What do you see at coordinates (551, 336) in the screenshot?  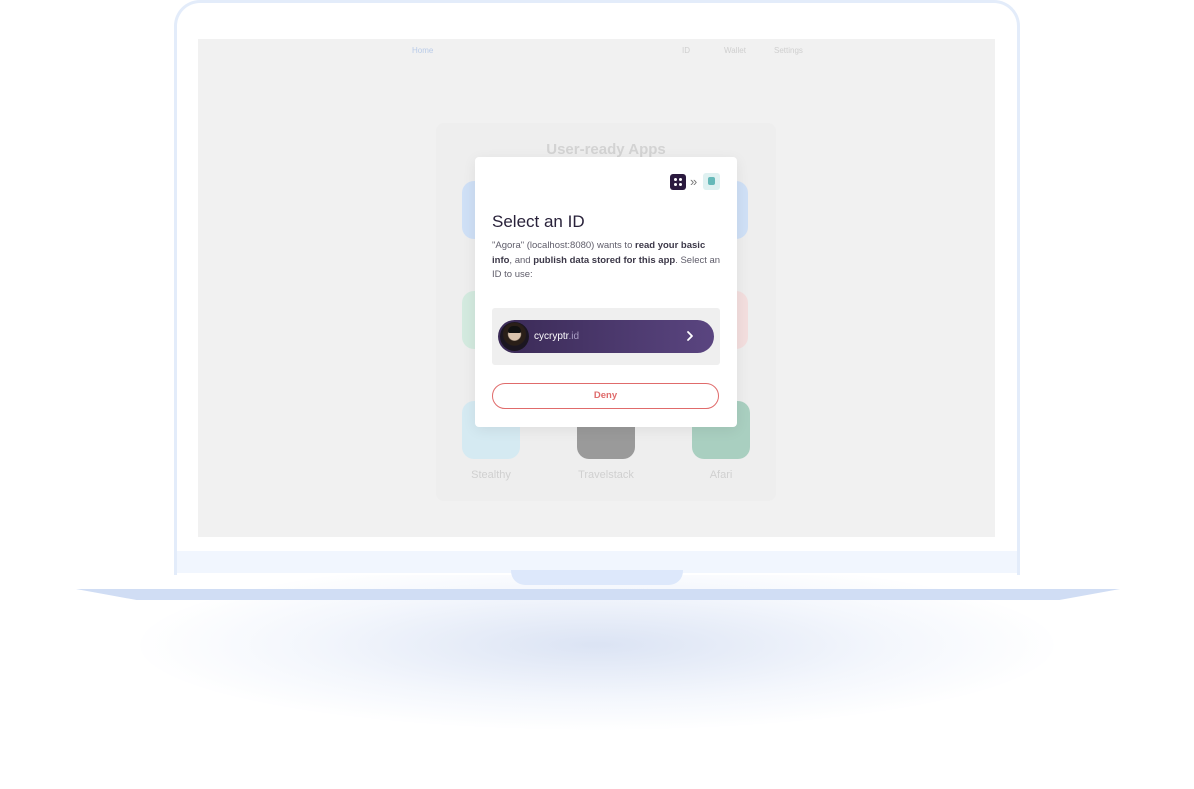 I see `id-username: cycryptr` at bounding box center [551, 336].